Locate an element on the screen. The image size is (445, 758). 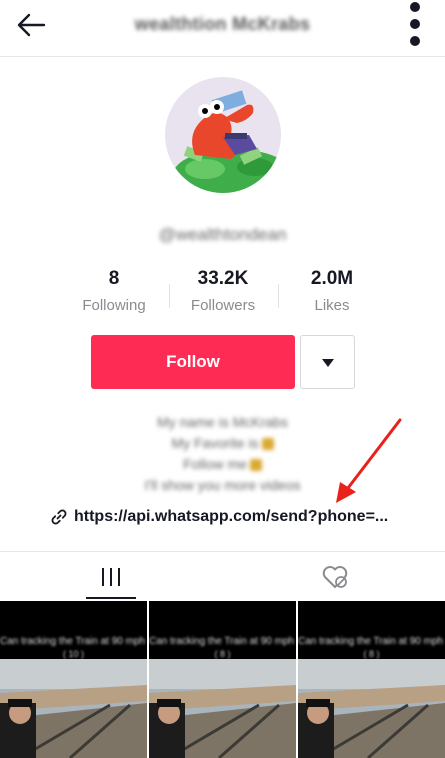
money-bag-emoji-icon is located at coordinates (267, 444).